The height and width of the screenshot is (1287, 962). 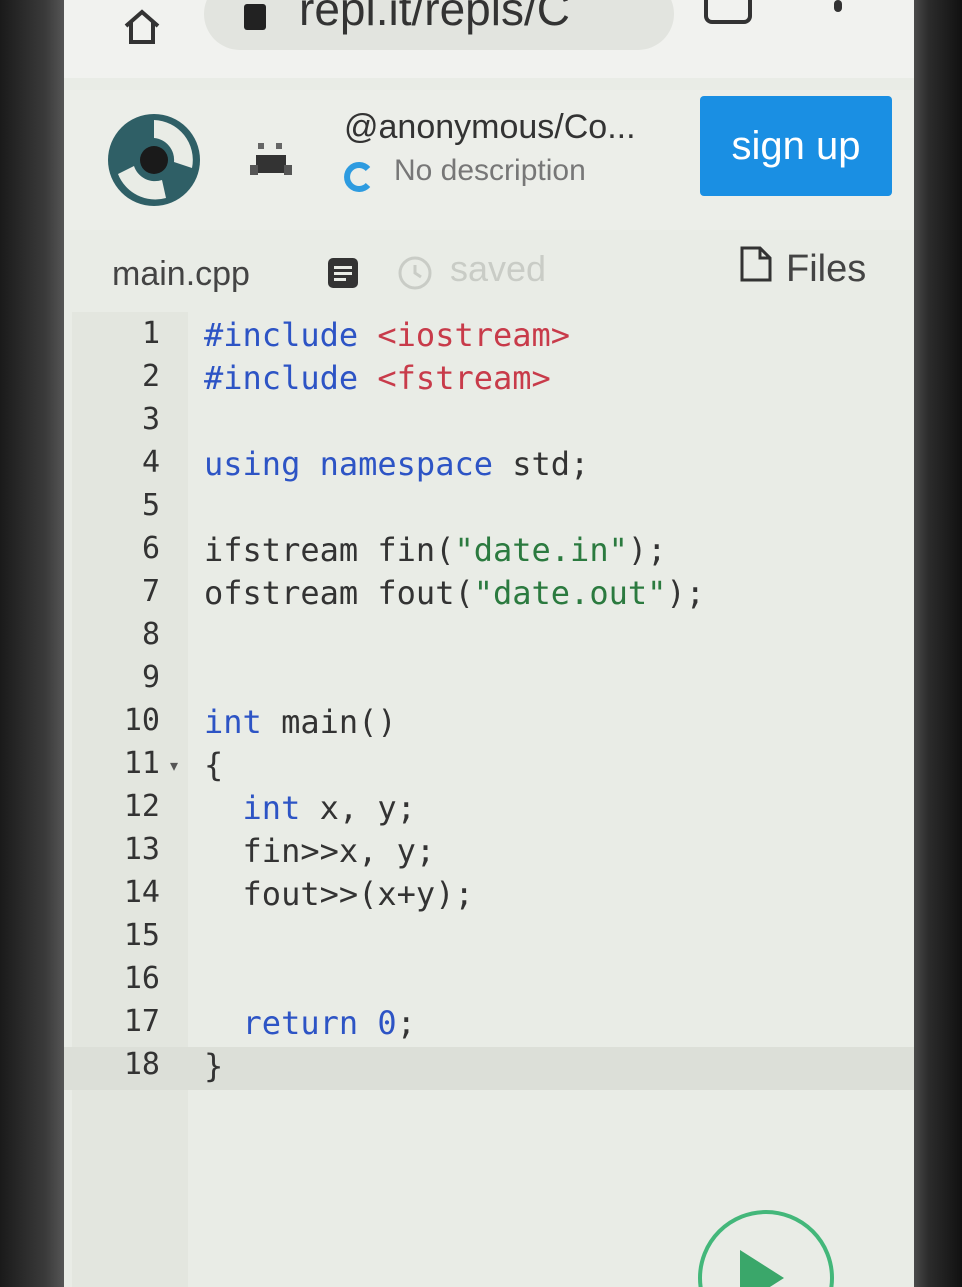 I want to click on code-line: 4 using namespace std;, so click(x=489, y=466).